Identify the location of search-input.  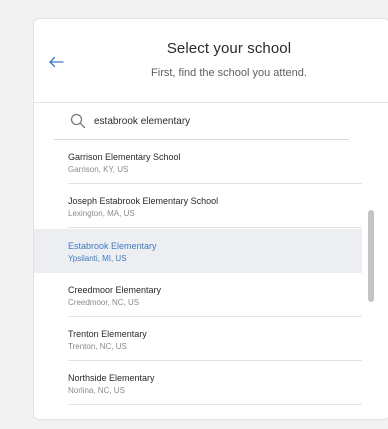
(204, 121).